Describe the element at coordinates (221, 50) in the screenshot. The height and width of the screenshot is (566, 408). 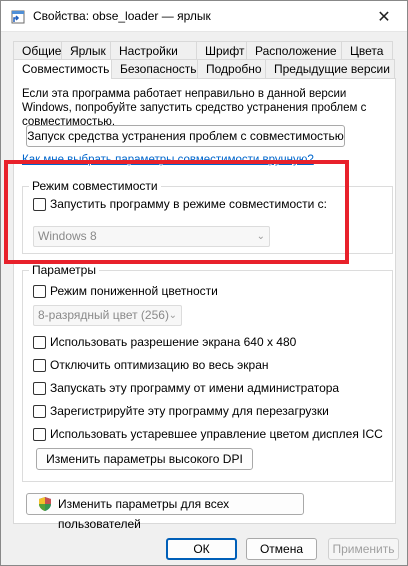
I see `tab-font: Шрифт` at that location.